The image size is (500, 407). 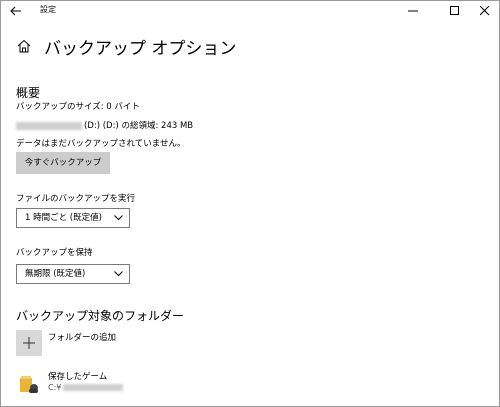 I want to click on backup-status-text: データはまだバックアップされていません。, so click(x=101, y=144).